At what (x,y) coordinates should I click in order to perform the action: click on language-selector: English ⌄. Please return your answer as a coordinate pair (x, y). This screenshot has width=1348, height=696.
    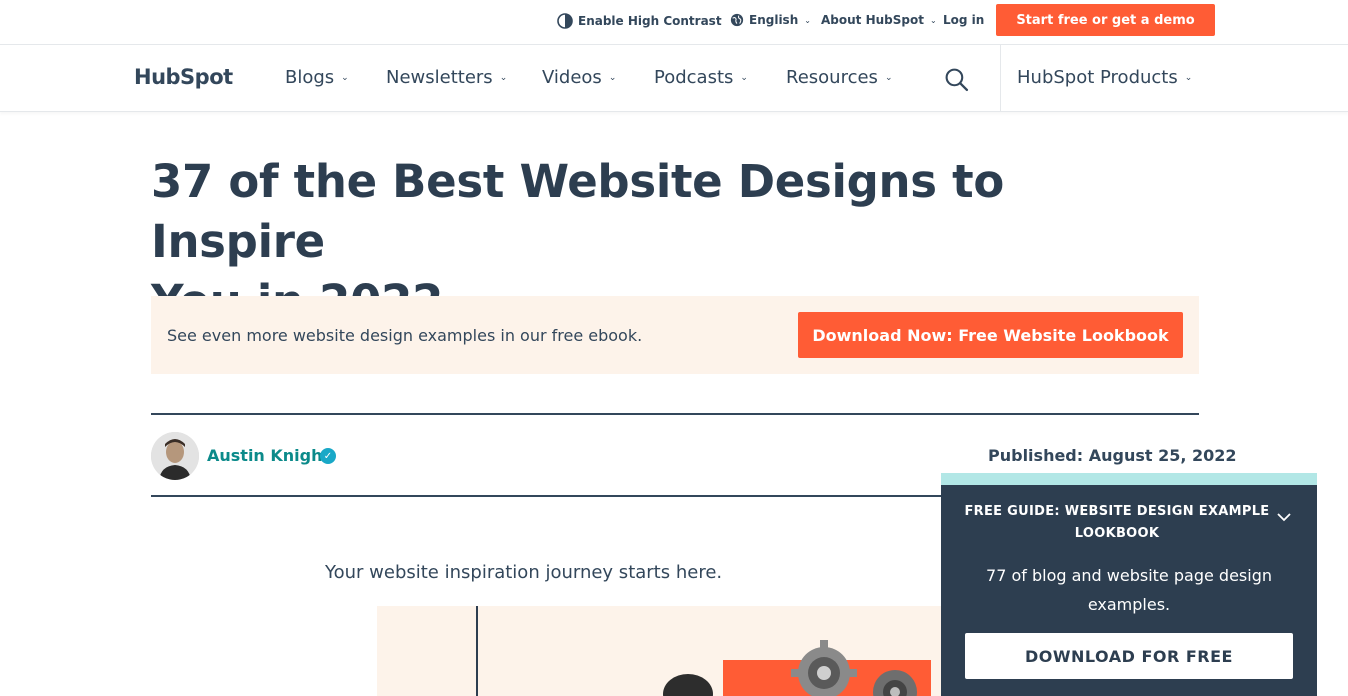
    Looking at the image, I should click on (770, 20).